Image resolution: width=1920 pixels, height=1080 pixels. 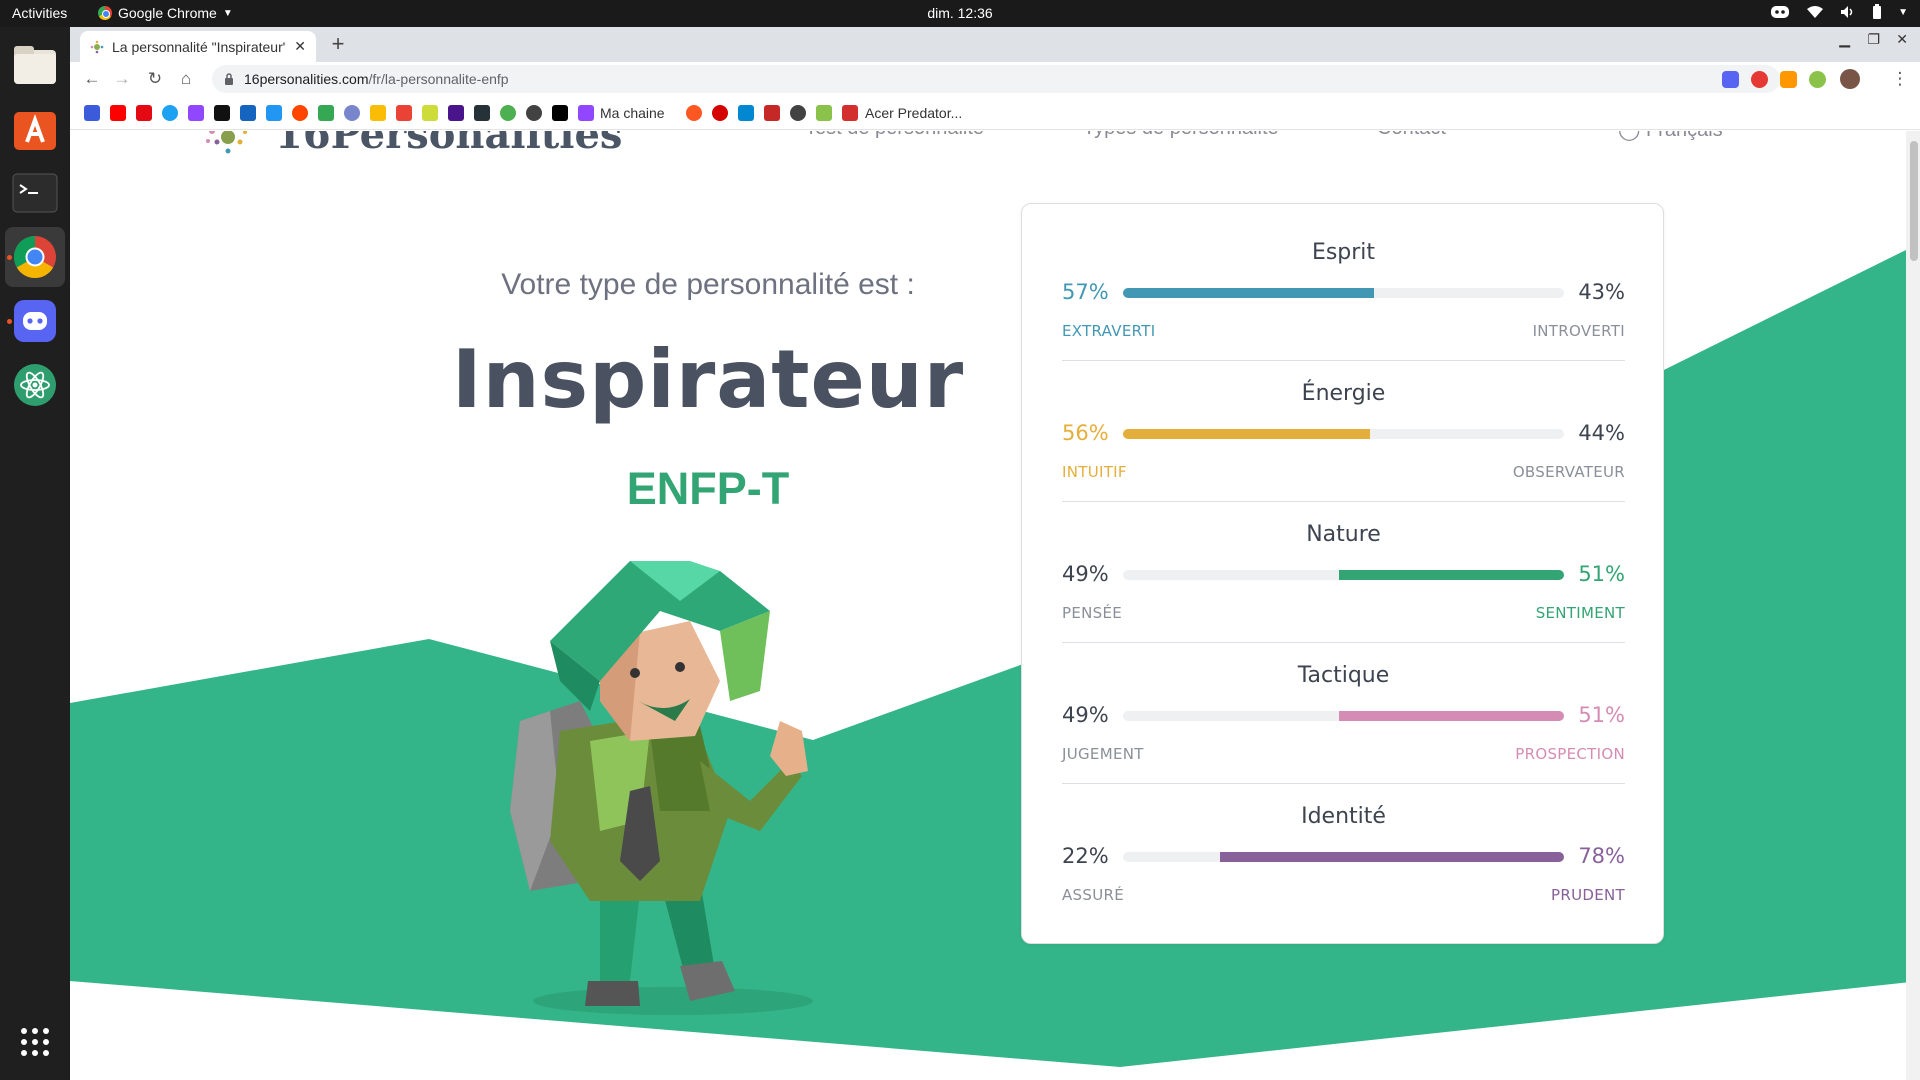 What do you see at coordinates (35, 65) in the screenshot?
I see `dock-files` at bounding box center [35, 65].